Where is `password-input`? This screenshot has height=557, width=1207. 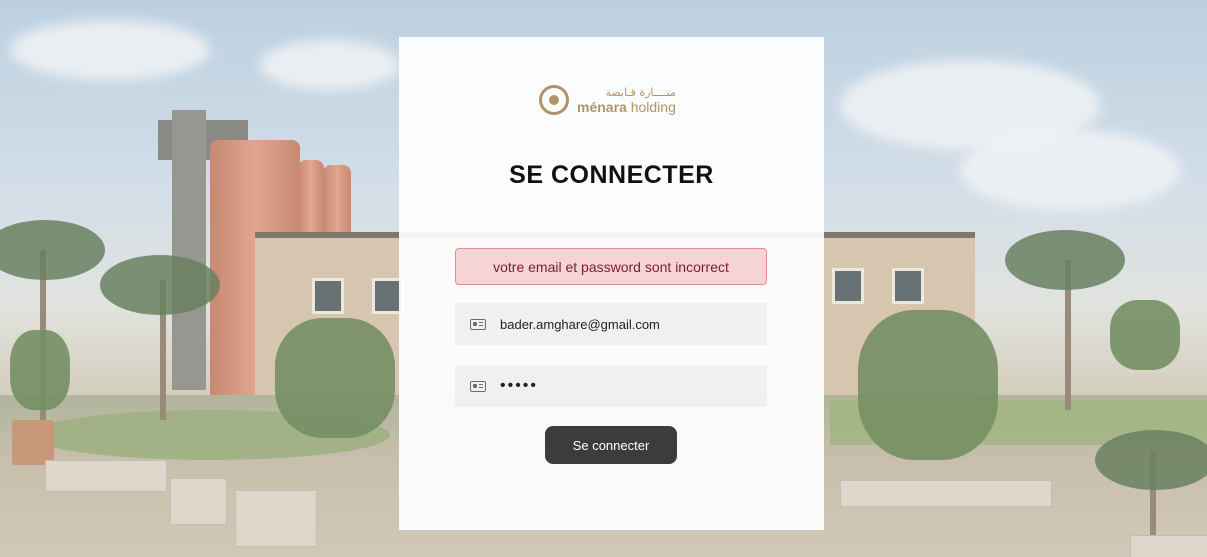 password-input is located at coordinates (625, 386).